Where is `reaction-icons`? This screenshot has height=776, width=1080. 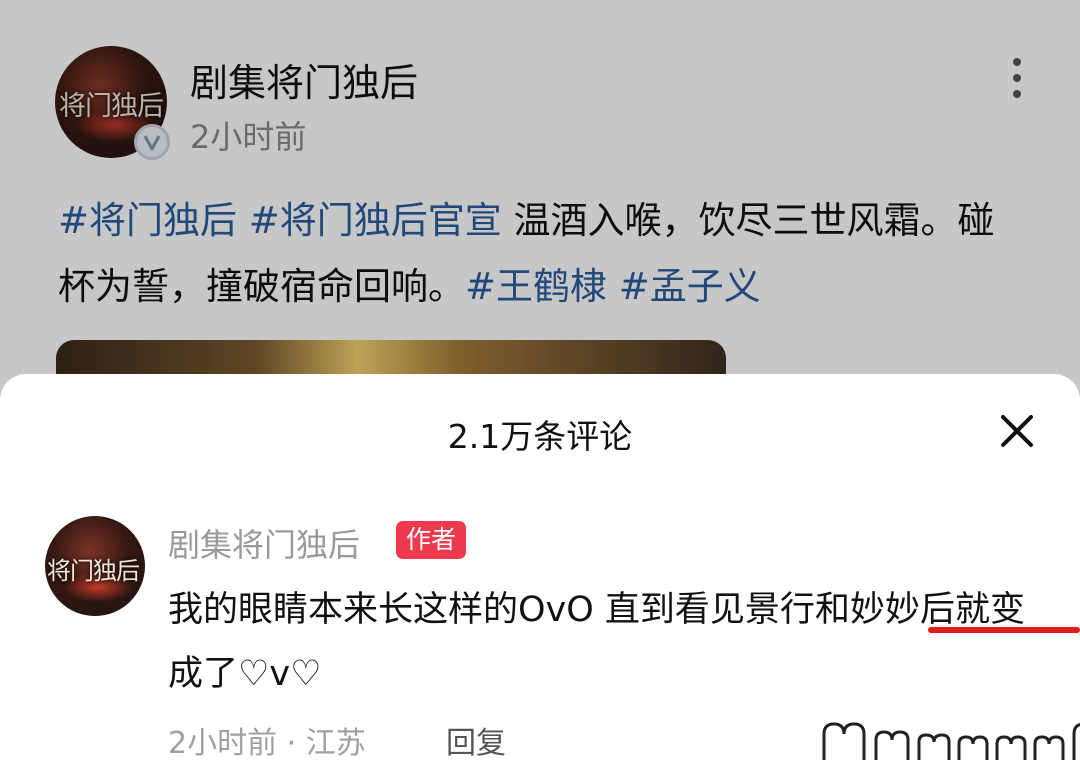
reaction-icons is located at coordinates (950, 737).